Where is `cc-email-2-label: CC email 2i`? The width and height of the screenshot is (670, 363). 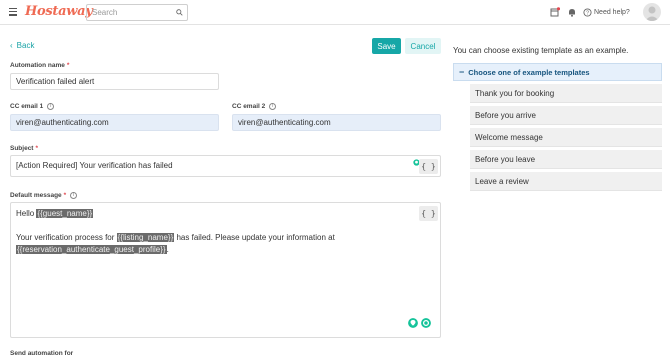 cc-email-2-label: CC email 2i is located at coordinates (254, 106).